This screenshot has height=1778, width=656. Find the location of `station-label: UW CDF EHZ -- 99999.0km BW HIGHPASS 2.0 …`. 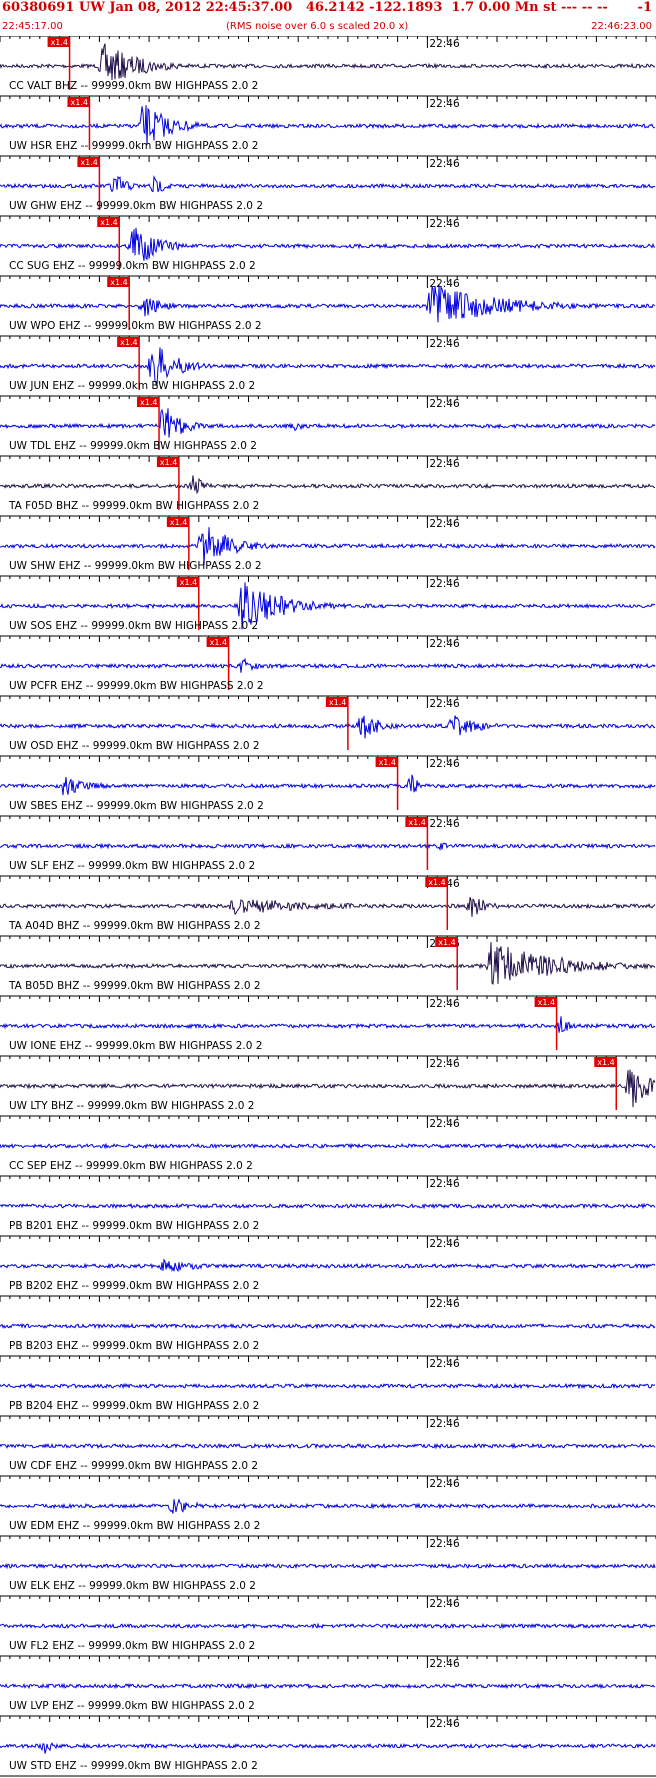

station-label: UW CDF EHZ -- 99999.0km BW HIGHPASS 2.0 … is located at coordinates (133, 1466).